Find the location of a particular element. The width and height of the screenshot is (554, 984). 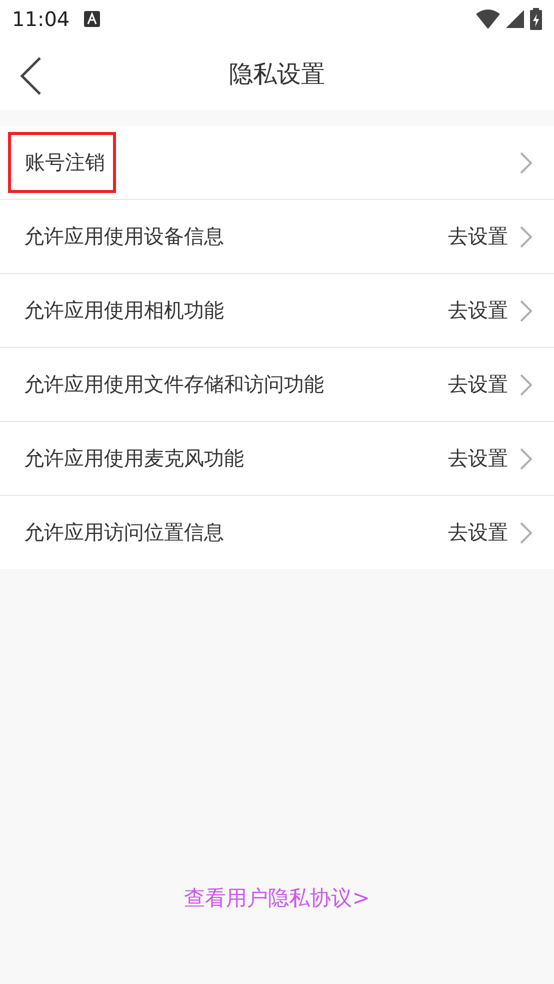

notification-icon is located at coordinates (92, 19).